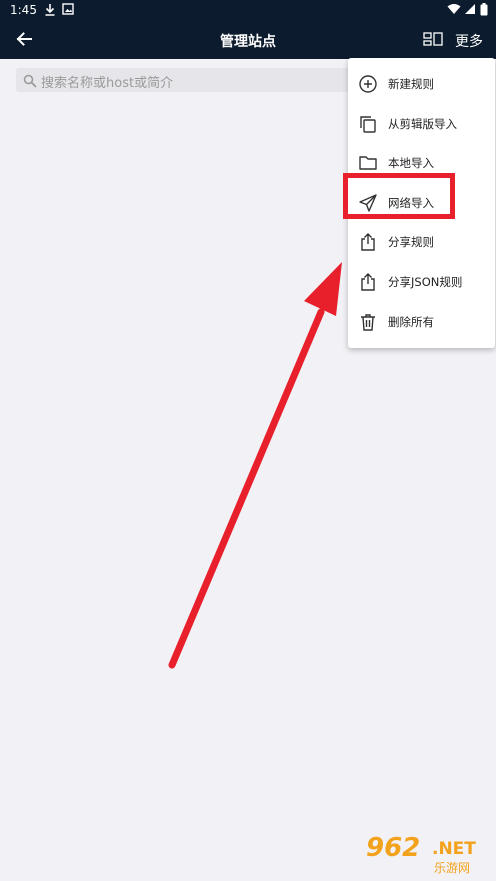  I want to click on status-time: 1:45, so click(23, 10).